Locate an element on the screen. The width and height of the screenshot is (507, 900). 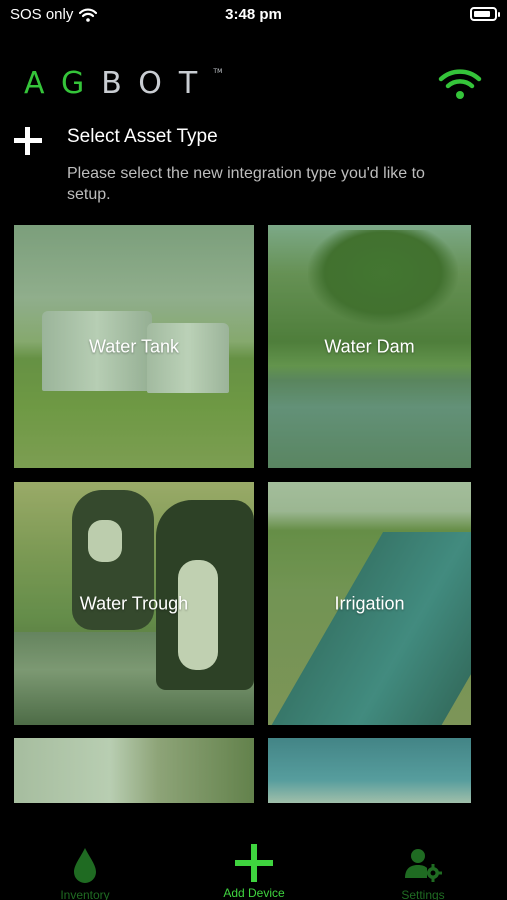
asset-tile-irrigation: Irrigation is located at coordinates (369, 603).